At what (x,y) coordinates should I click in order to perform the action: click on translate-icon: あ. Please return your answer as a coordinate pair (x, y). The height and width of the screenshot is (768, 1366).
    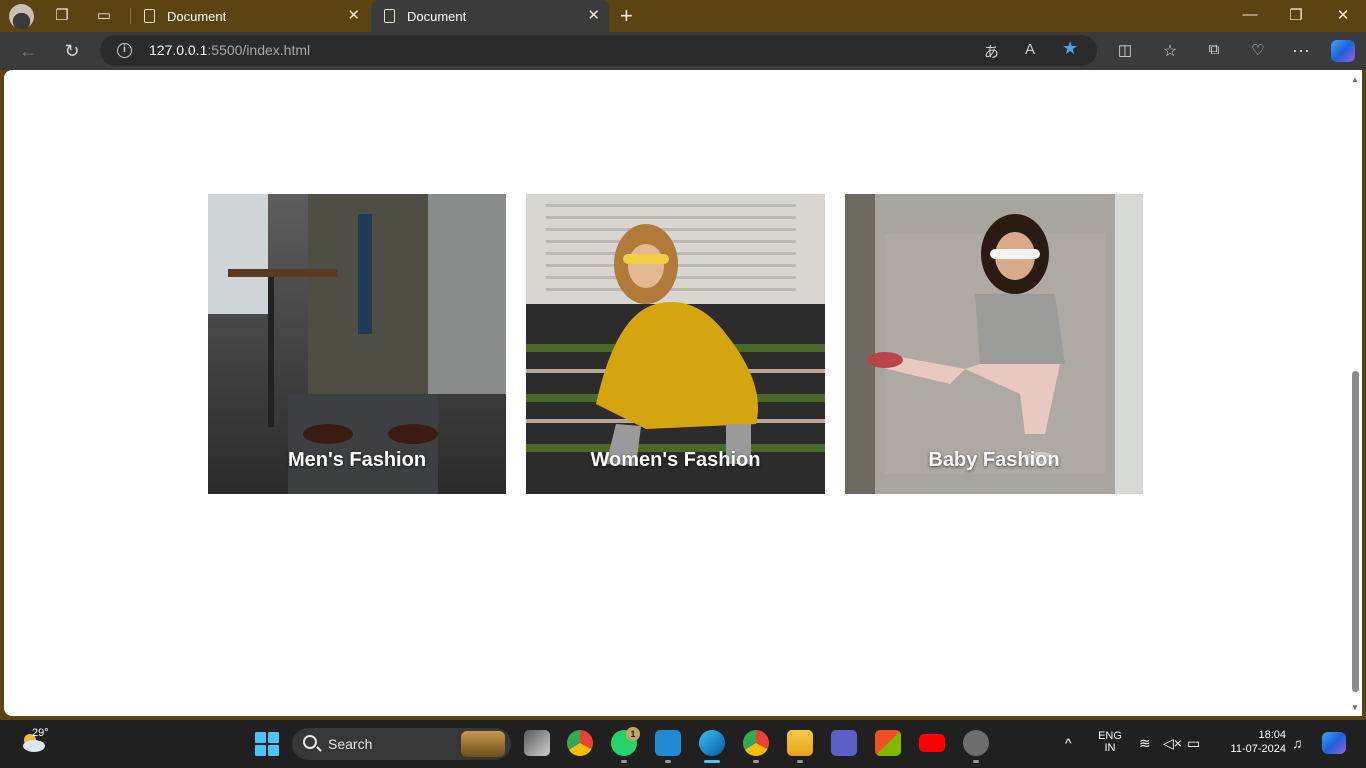
    Looking at the image, I should click on (991, 51).